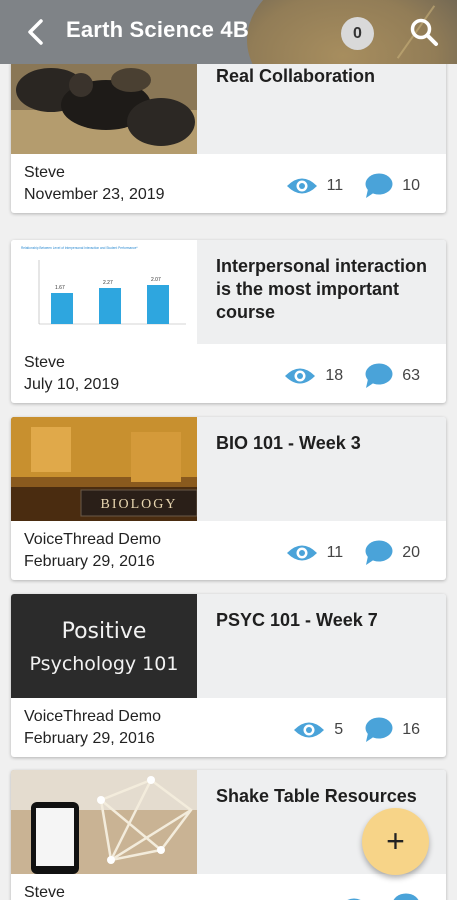 The width and height of the screenshot is (457, 900). What do you see at coordinates (104, 109) in the screenshot?
I see `thumbnail-gorillas` at bounding box center [104, 109].